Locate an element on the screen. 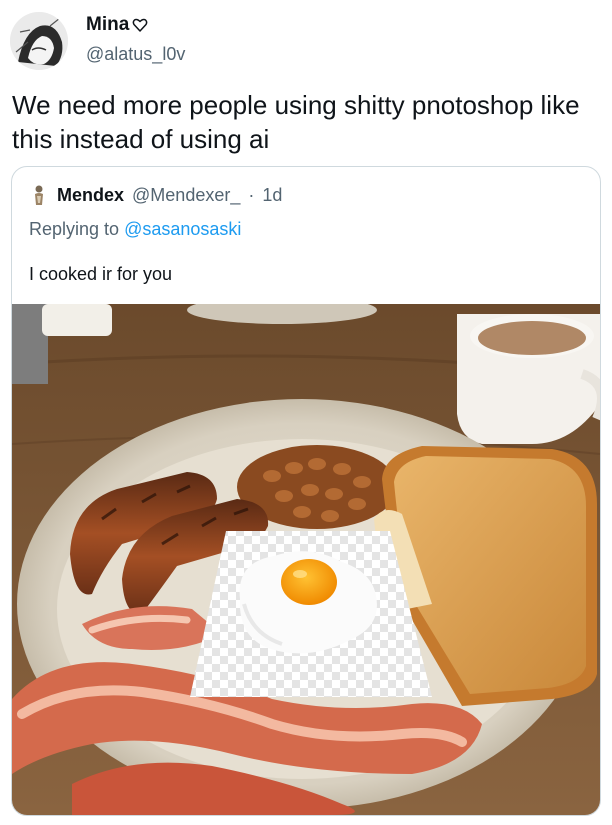 The height and width of the screenshot is (825, 612). heart-outline-icon is located at coordinates (140, 25).